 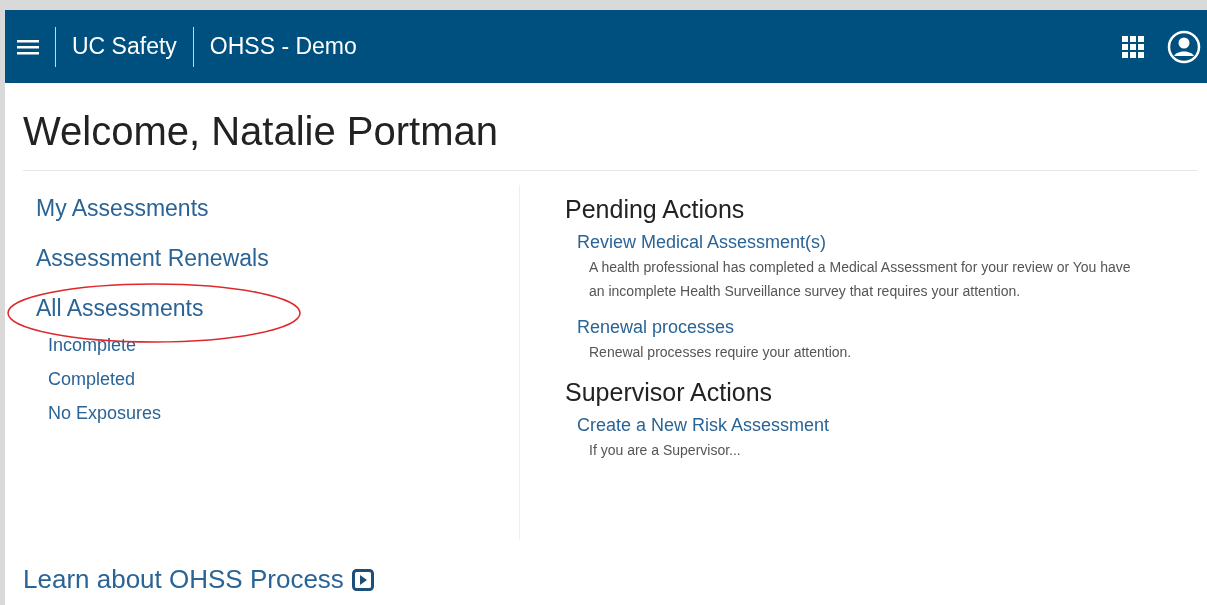 What do you see at coordinates (702, 242) in the screenshot?
I see `action-link: Review Medical Assessment(s)` at bounding box center [702, 242].